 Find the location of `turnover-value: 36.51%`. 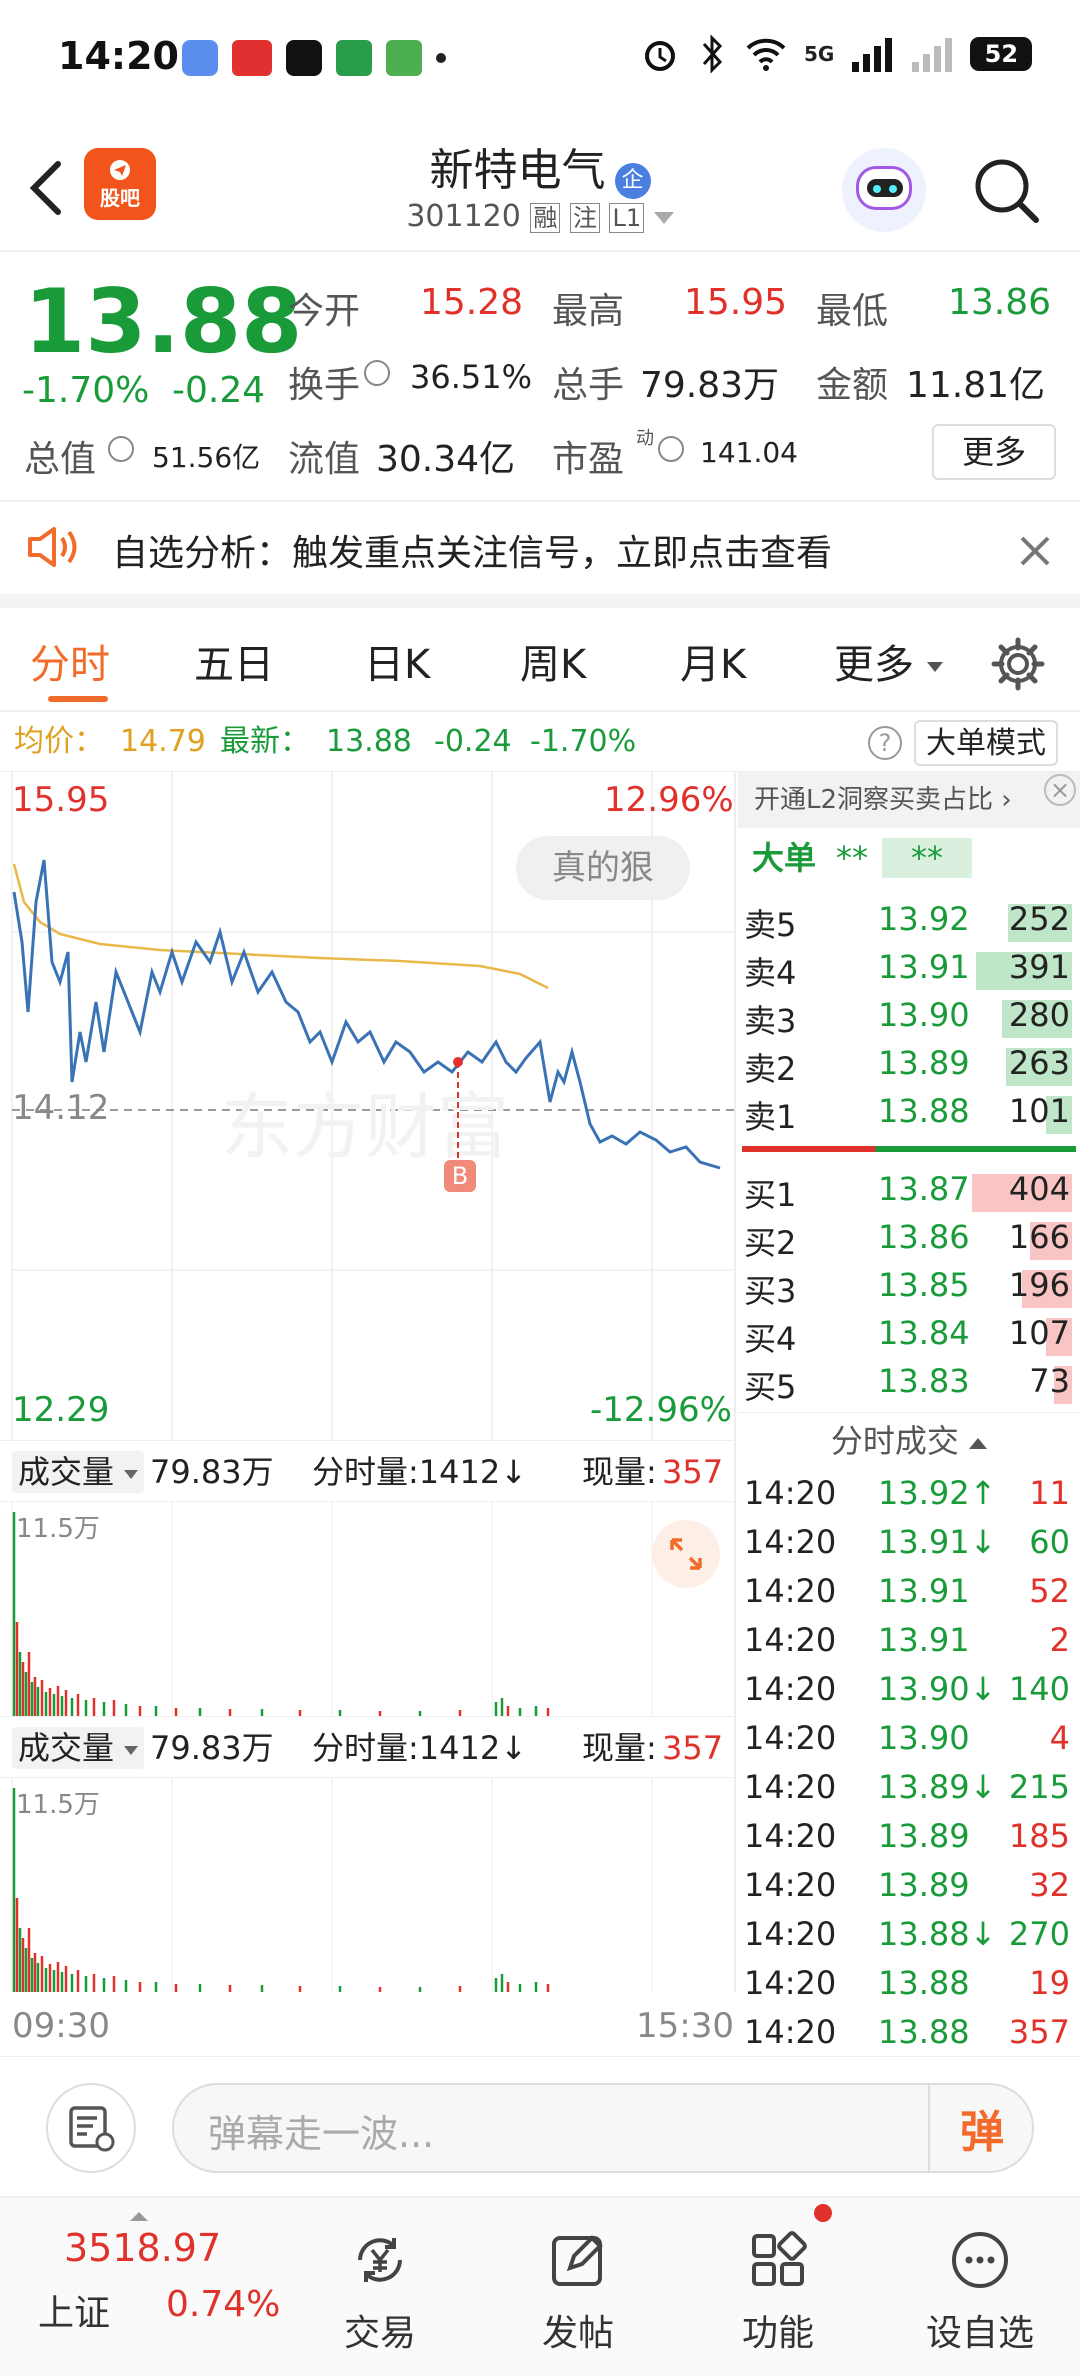

turnover-value: 36.51% is located at coordinates (471, 377).